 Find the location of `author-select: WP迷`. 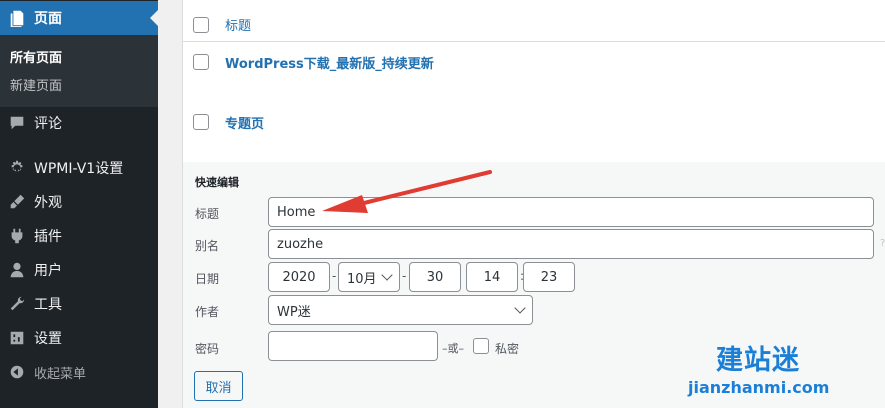

author-select: WP迷 is located at coordinates (400, 310).